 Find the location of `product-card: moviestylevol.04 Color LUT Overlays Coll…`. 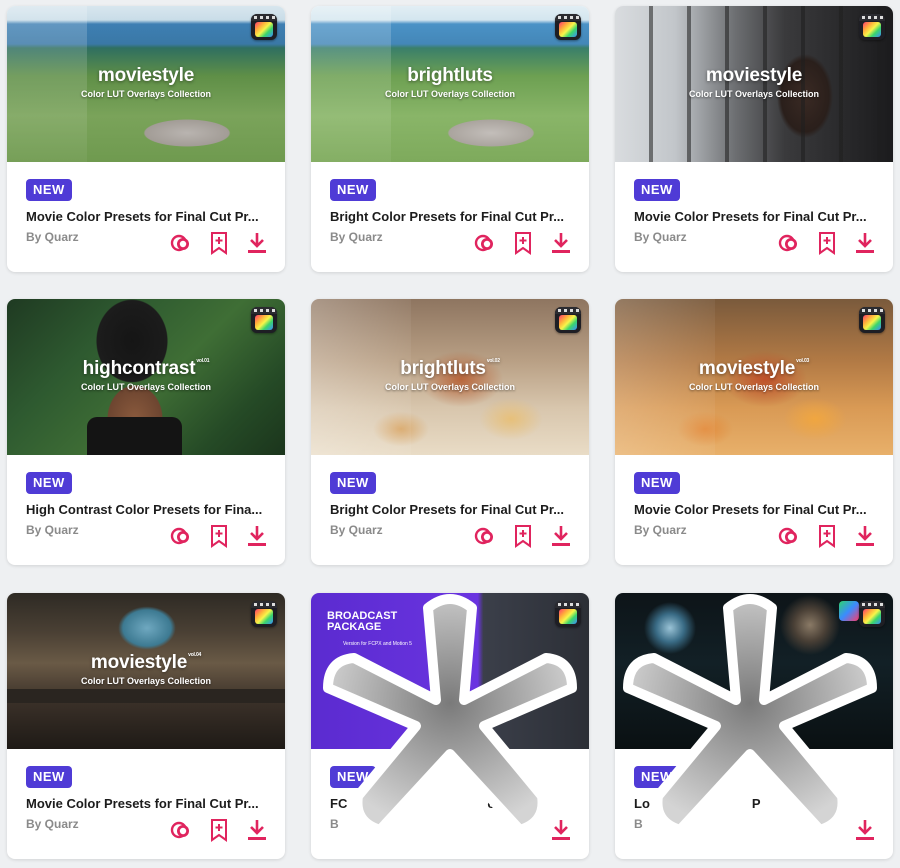

product-card: moviestylevol.04 Color LUT Overlays Coll… is located at coordinates (146, 726).